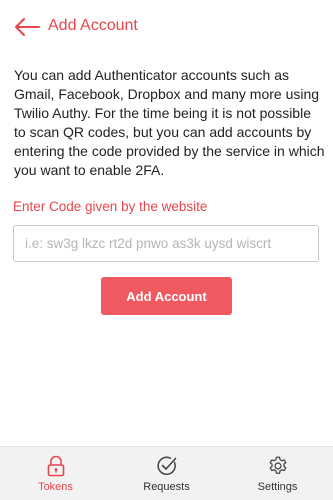 This screenshot has width=333, height=500. What do you see at coordinates (166, 27) in the screenshot?
I see `header: Add Account` at bounding box center [166, 27].